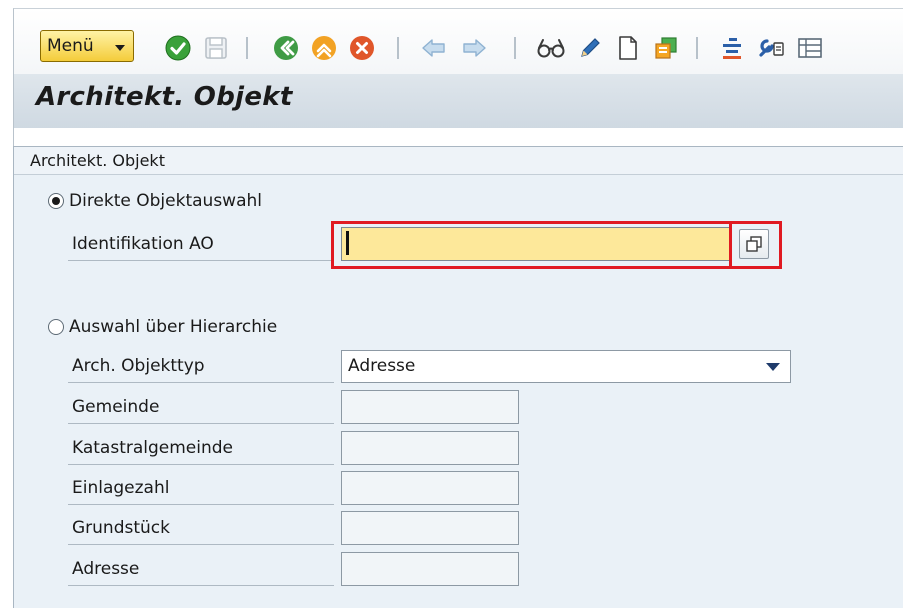 This screenshot has width=903, height=608. What do you see at coordinates (590, 48) in the screenshot?
I see `pencil-icon` at bounding box center [590, 48].